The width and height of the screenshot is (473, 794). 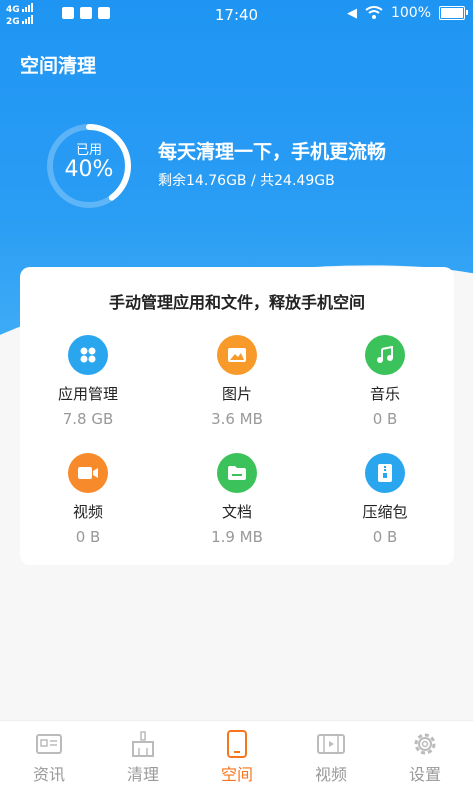 I want to click on item-name: 图片, so click(x=236, y=394).